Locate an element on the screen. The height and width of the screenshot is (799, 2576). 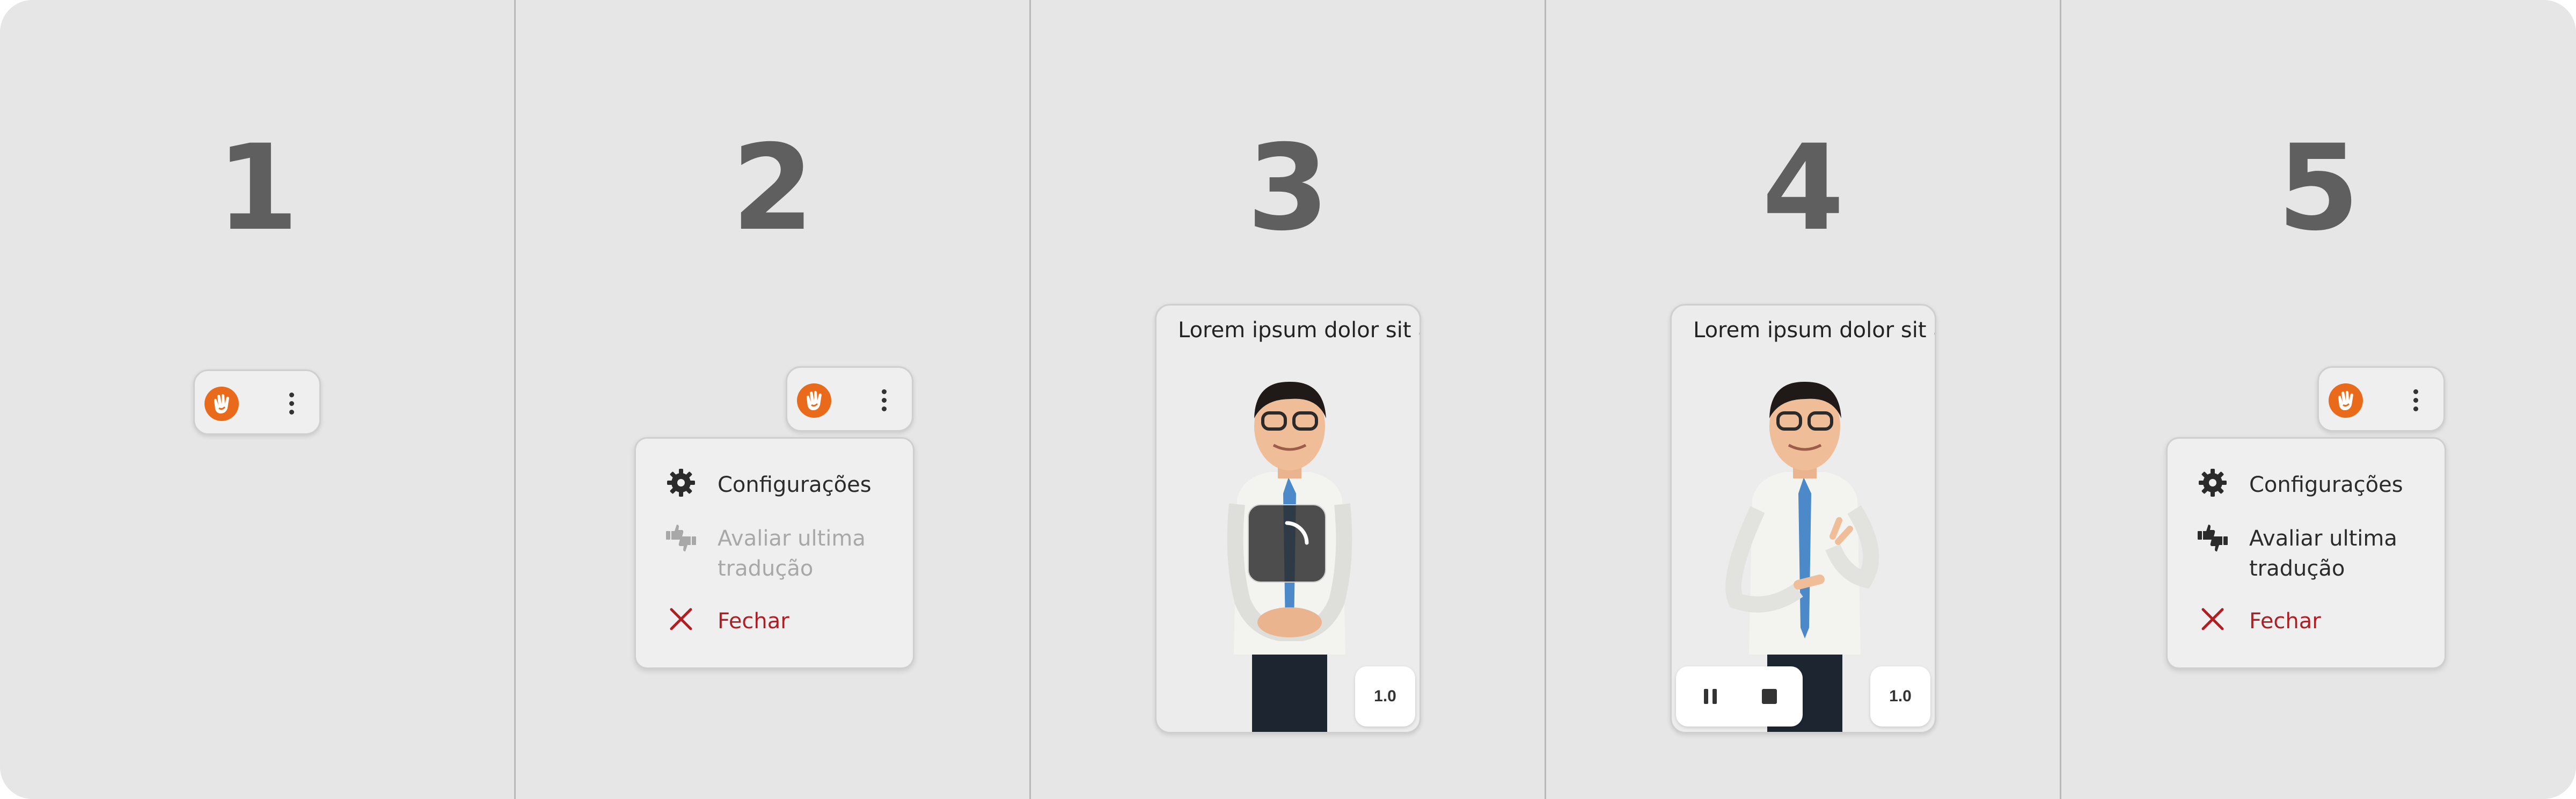
playback-controls is located at coordinates (1739, 697).